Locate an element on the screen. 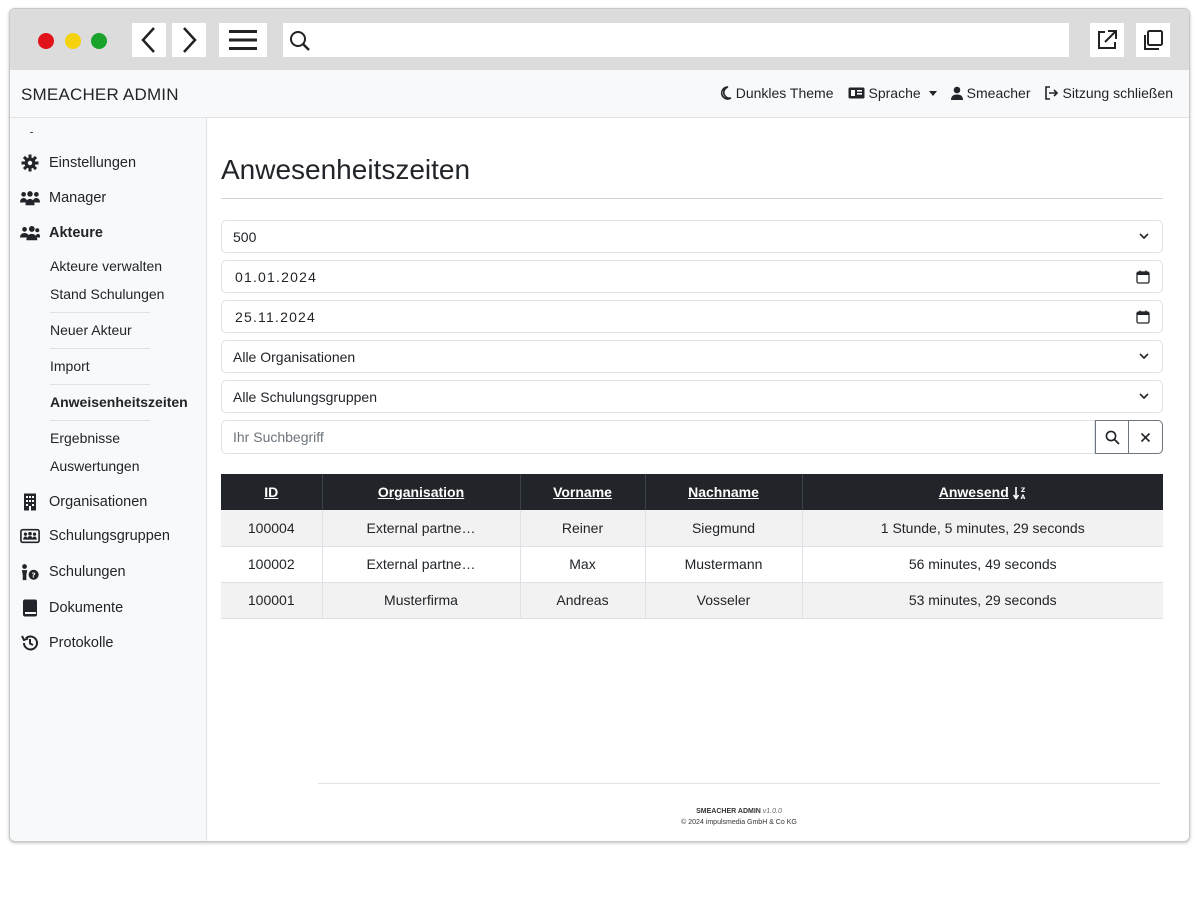 The image size is (1200, 900). sidebar-item-schulungen: ? Schulungen is located at coordinates (73, 572).